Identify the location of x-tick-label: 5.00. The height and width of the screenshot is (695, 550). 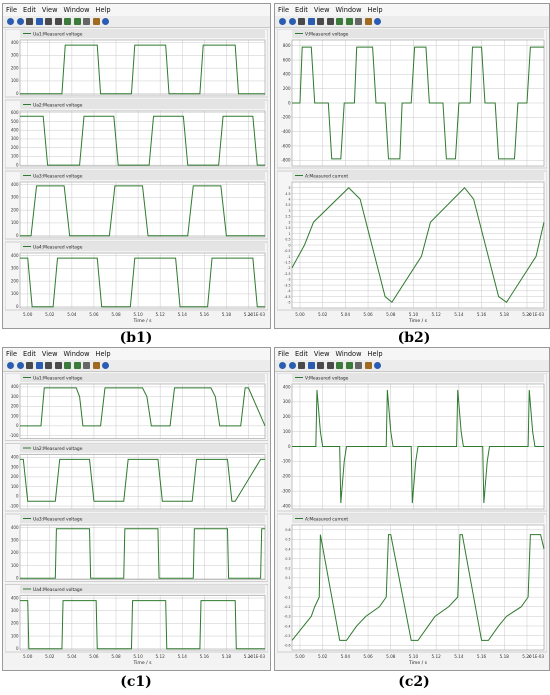
(28, 656).